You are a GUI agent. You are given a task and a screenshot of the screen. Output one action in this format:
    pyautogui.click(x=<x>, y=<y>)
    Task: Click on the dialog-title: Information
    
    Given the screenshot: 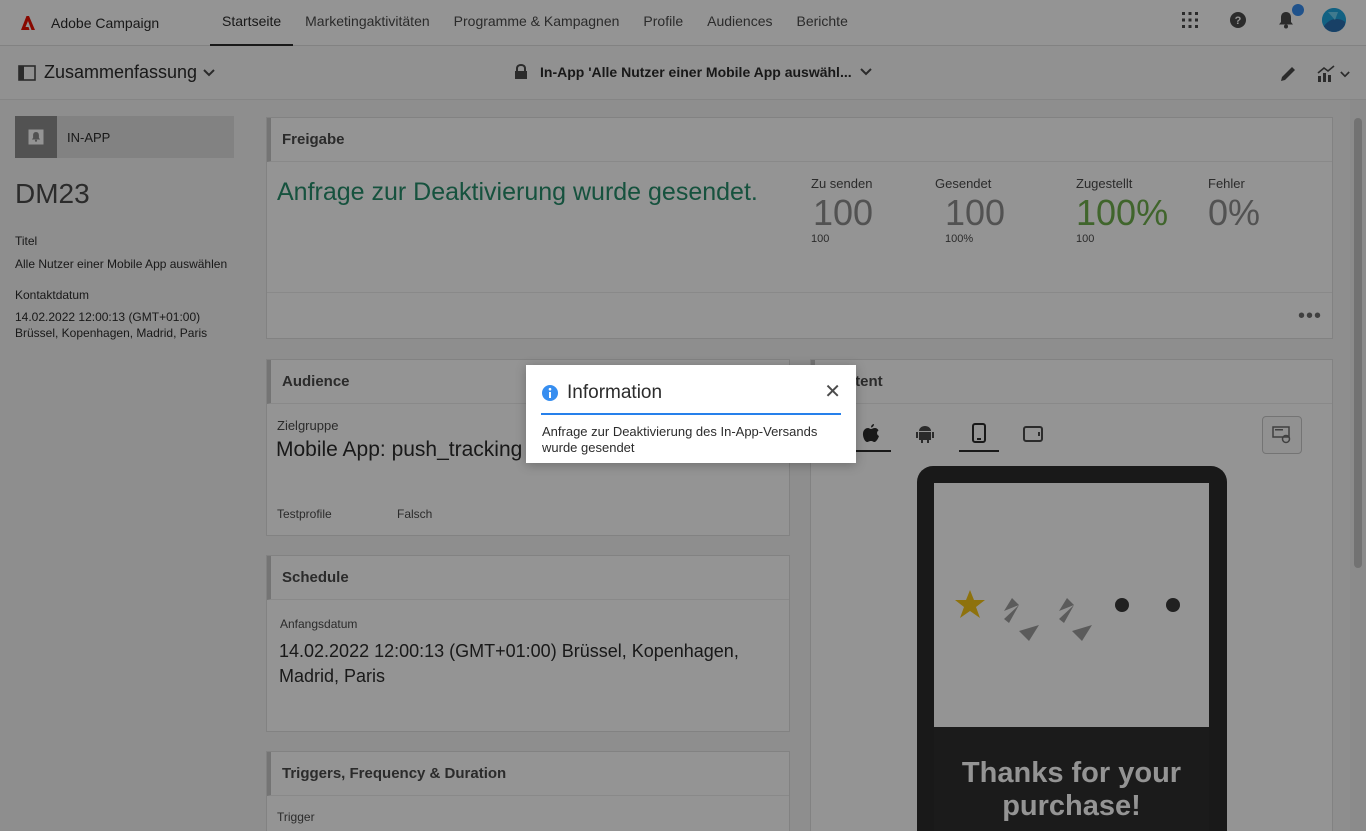 What is the action you would take?
    pyautogui.click(x=615, y=392)
    